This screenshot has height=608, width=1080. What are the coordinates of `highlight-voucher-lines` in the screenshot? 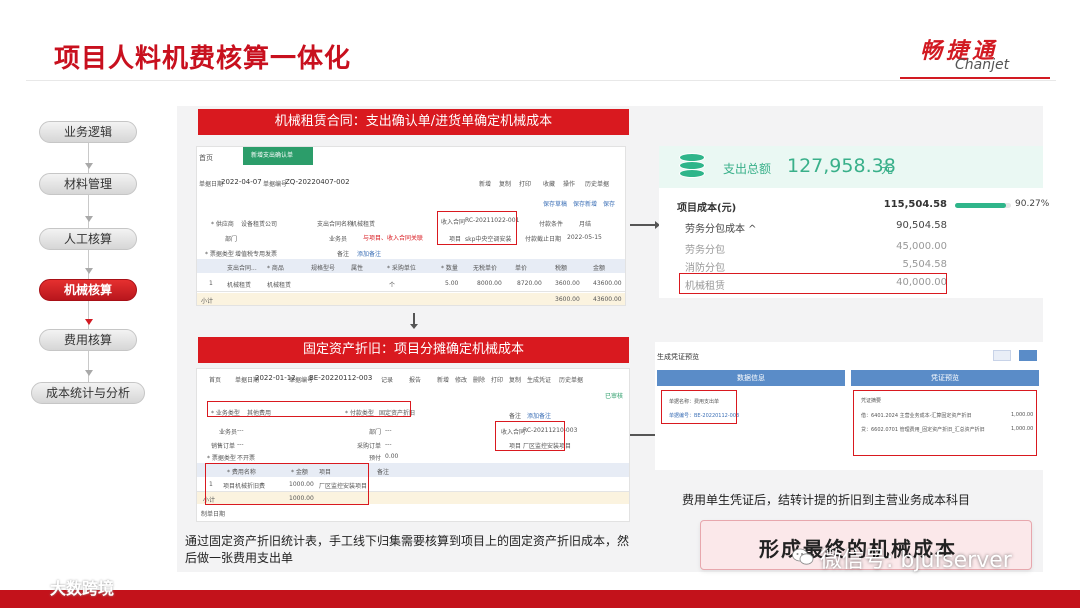 It's located at (945, 423).